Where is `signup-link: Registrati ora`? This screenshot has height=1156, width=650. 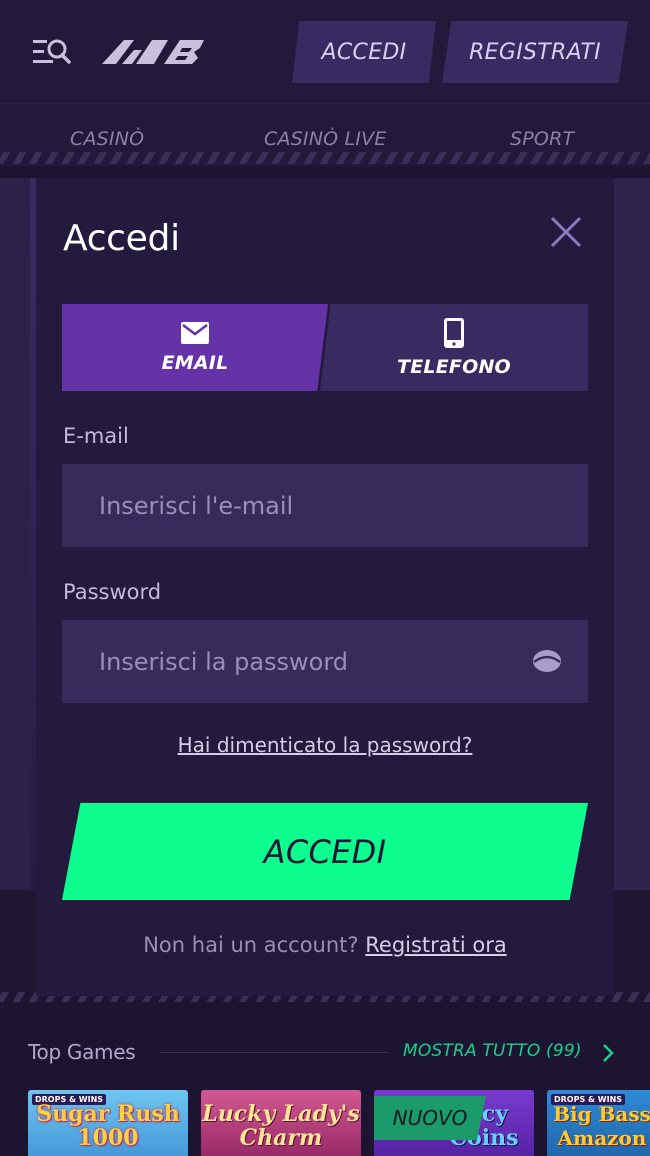
signup-link: Registrati ora is located at coordinates (436, 945).